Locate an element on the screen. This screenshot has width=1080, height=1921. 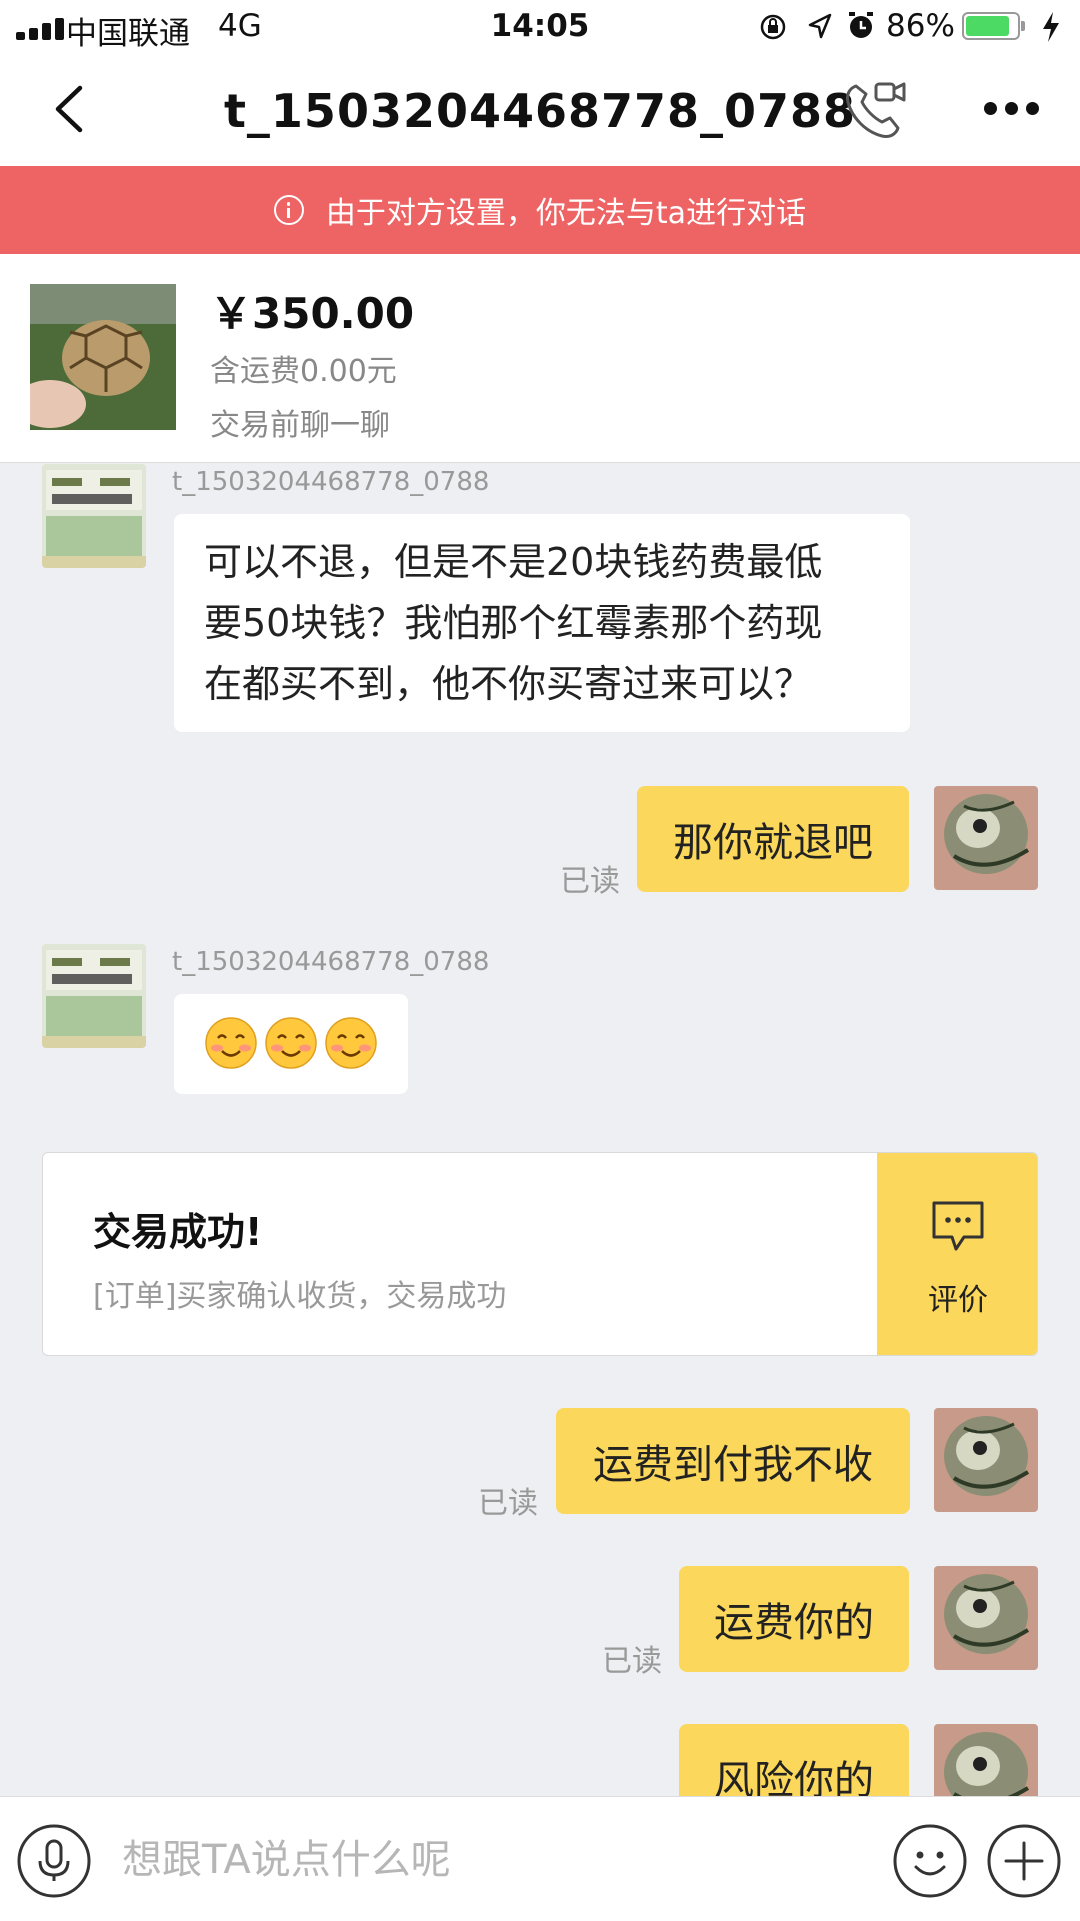
add-attachment-icon is located at coordinates (1024, 1861).